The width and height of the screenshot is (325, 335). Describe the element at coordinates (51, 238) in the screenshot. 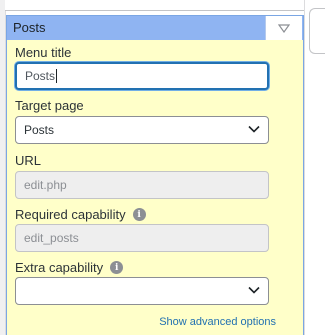

I see `required-capability-value: edit_posts` at that location.